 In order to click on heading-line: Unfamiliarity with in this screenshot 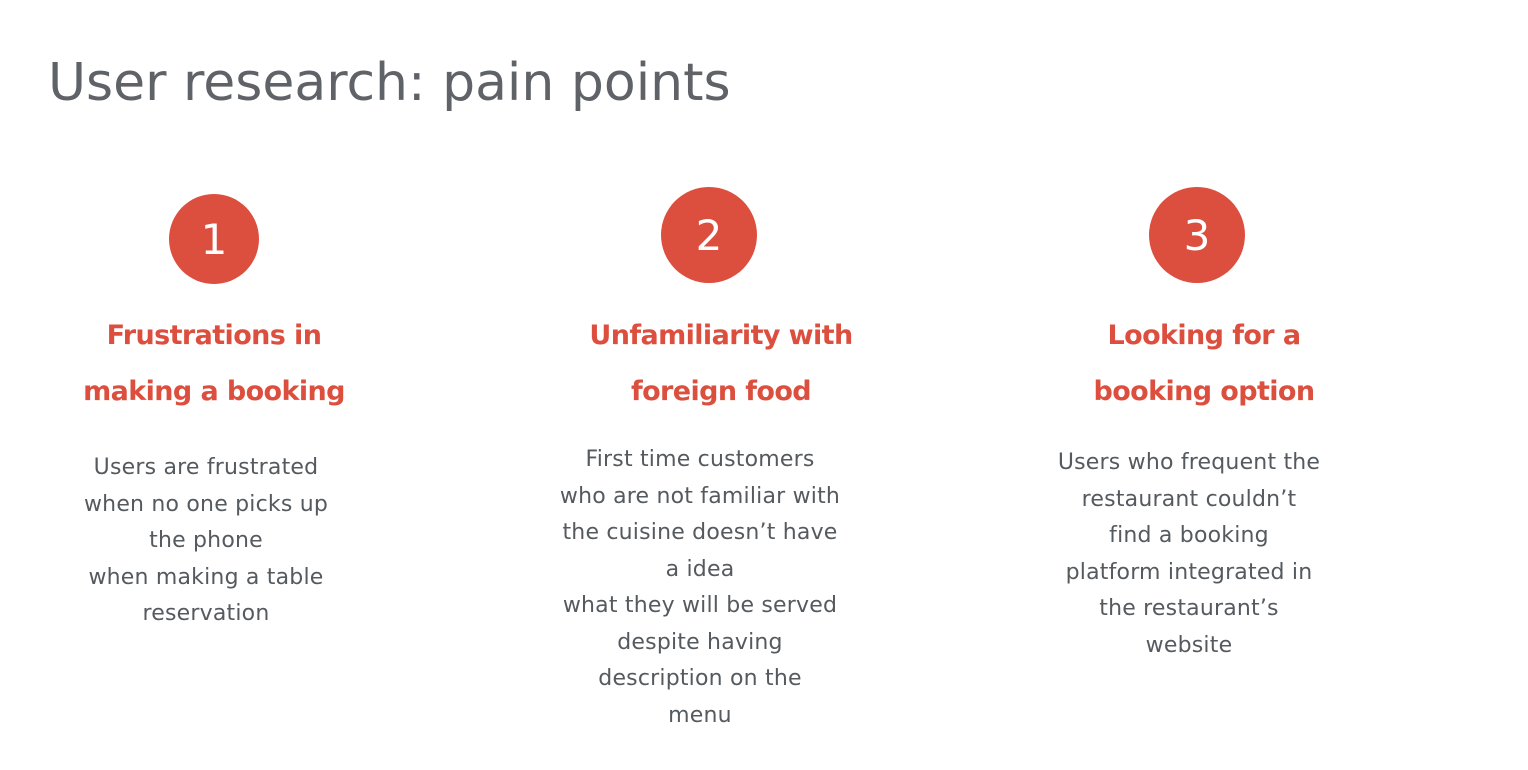, I will do `click(721, 335)`.